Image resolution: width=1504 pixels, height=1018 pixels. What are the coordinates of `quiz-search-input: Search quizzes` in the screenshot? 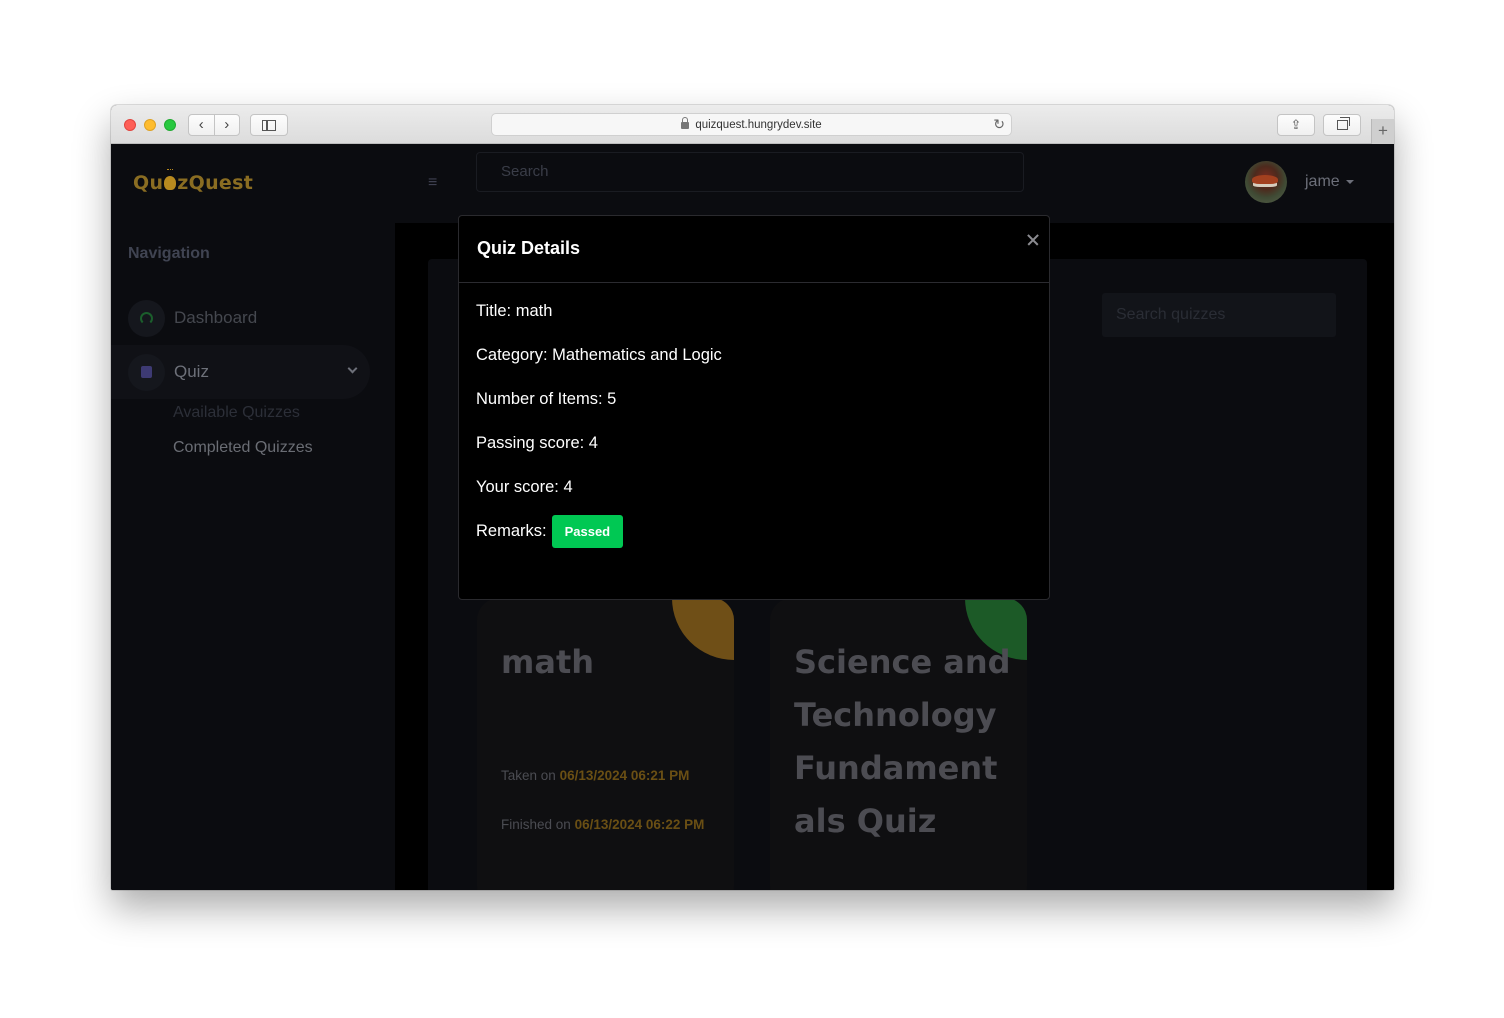 It's located at (1219, 315).